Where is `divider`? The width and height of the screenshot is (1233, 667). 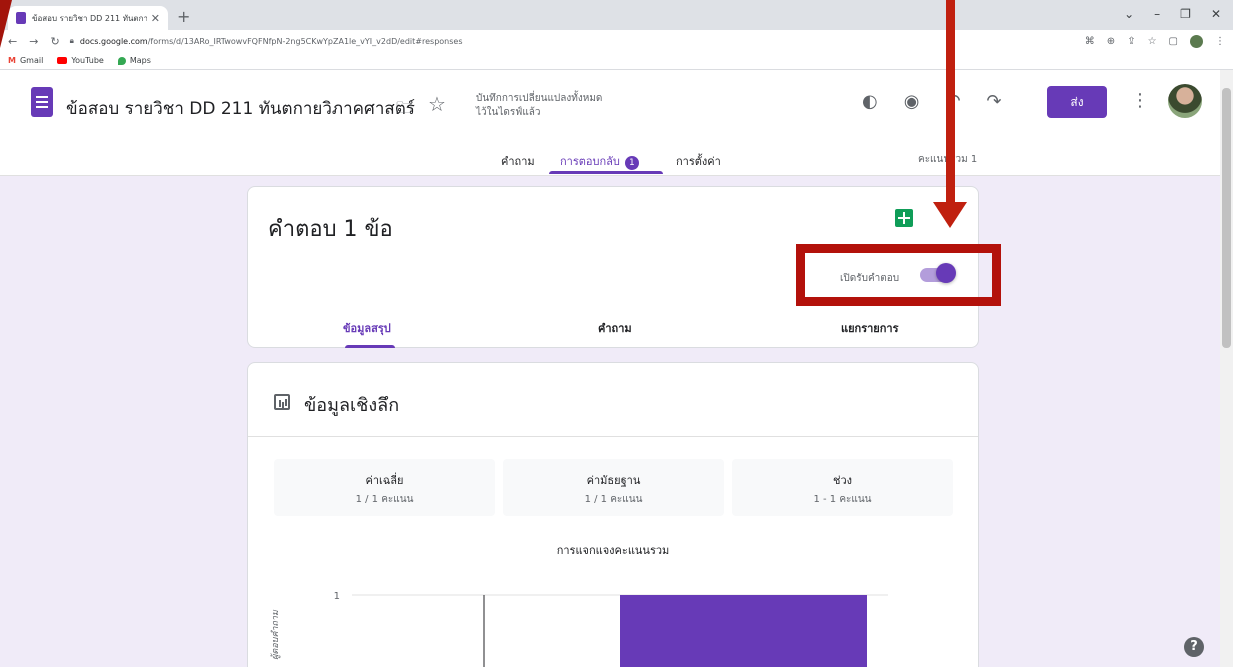
divider is located at coordinates (613, 436).